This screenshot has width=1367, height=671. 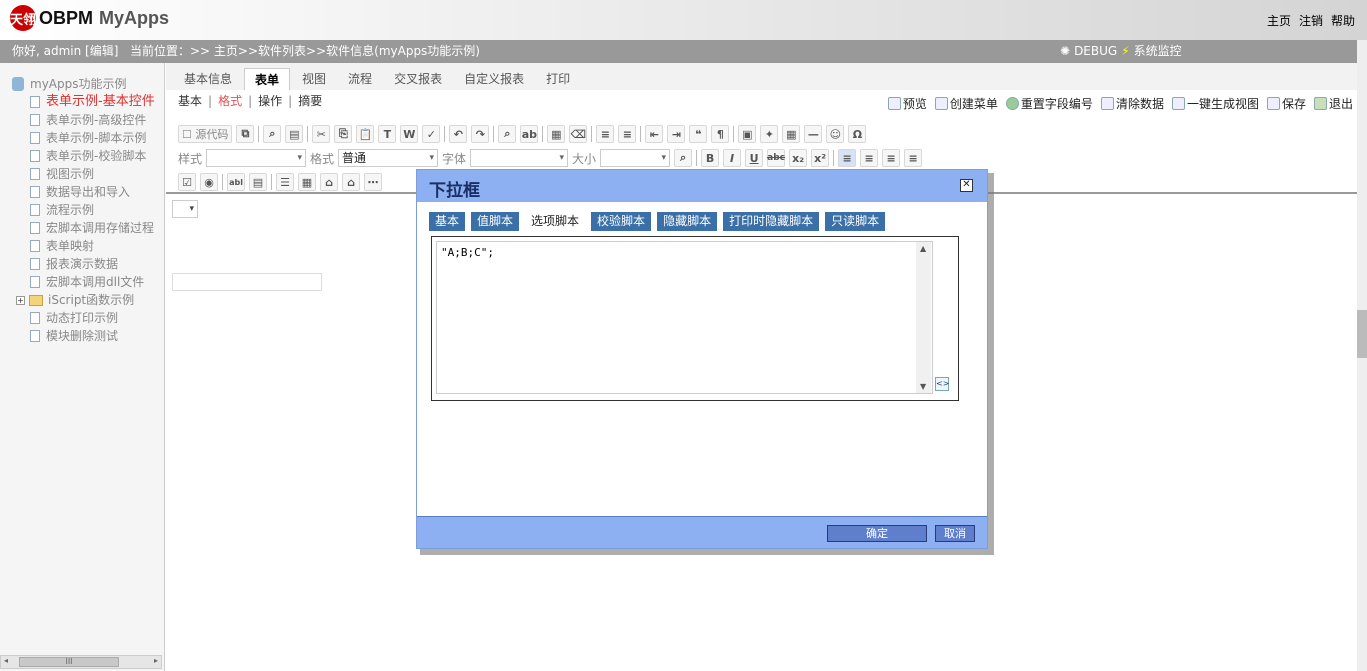 I want to click on horizontal-rule-icon: —, so click(x=813, y=134).